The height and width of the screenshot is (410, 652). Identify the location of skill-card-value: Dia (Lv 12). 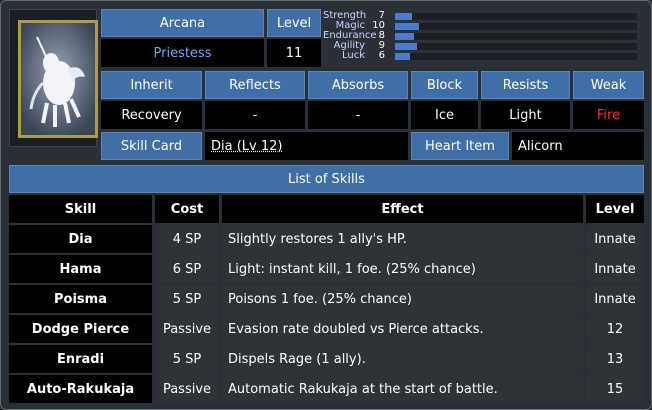
(306, 146).